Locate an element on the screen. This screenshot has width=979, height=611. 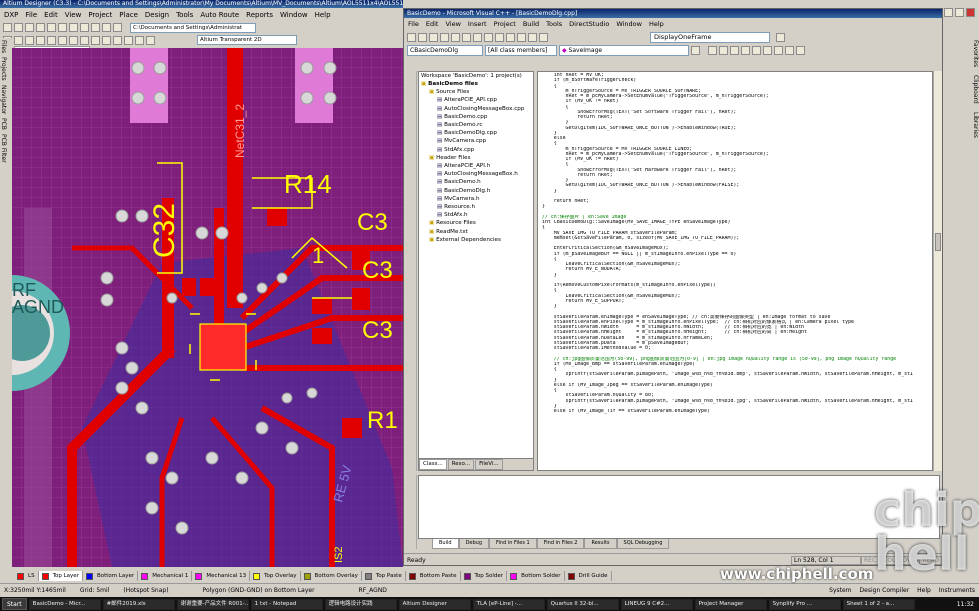
build-icon is located at coordinates (723, 50).